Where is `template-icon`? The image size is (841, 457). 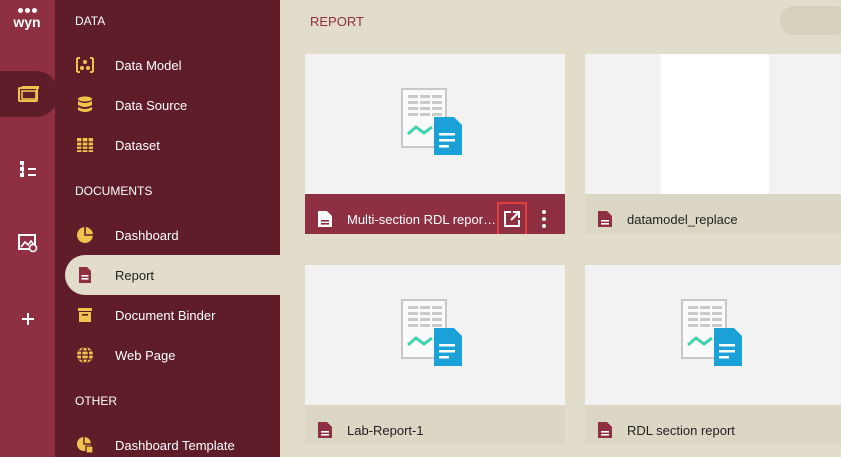 template-icon is located at coordinates (85, 445).